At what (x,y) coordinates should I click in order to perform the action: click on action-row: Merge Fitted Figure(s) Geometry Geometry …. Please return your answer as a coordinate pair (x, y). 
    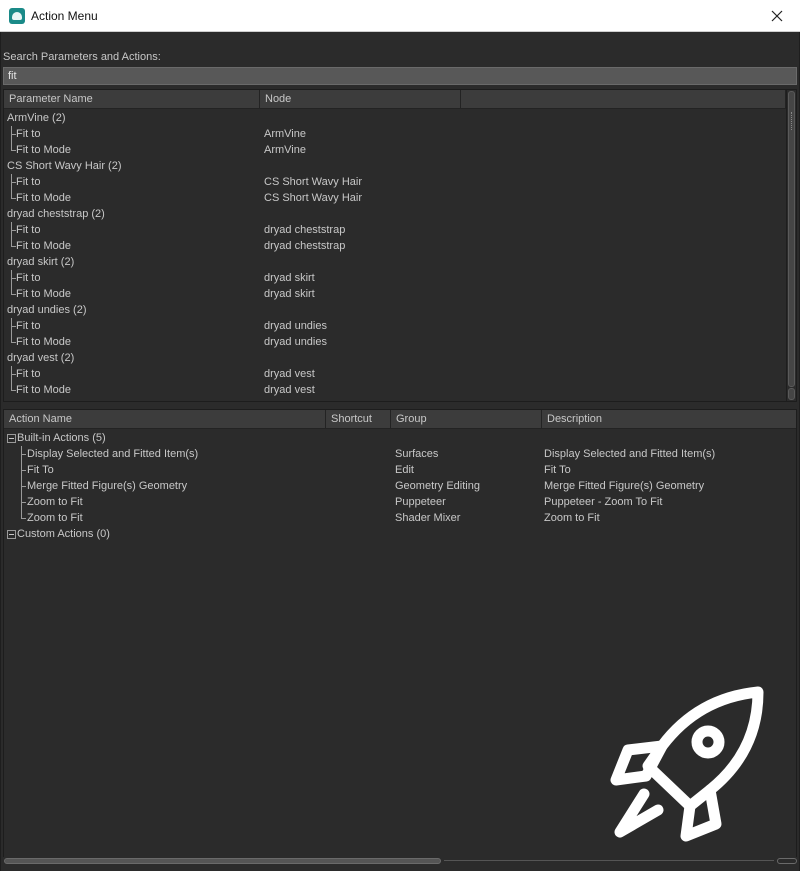
    Looking at the image, I should click on (400, 486).